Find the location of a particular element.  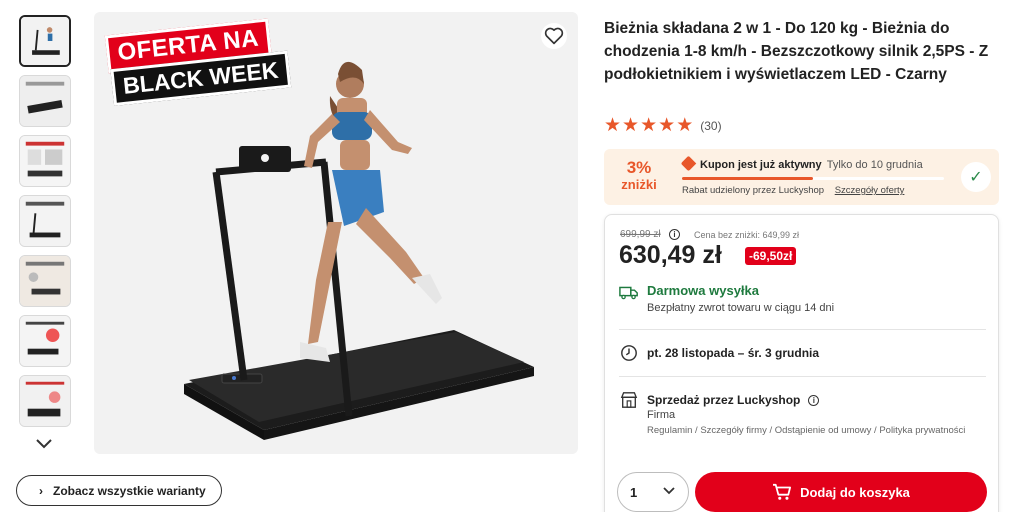

seller-type: Firma is located at coordinates (661, 415).